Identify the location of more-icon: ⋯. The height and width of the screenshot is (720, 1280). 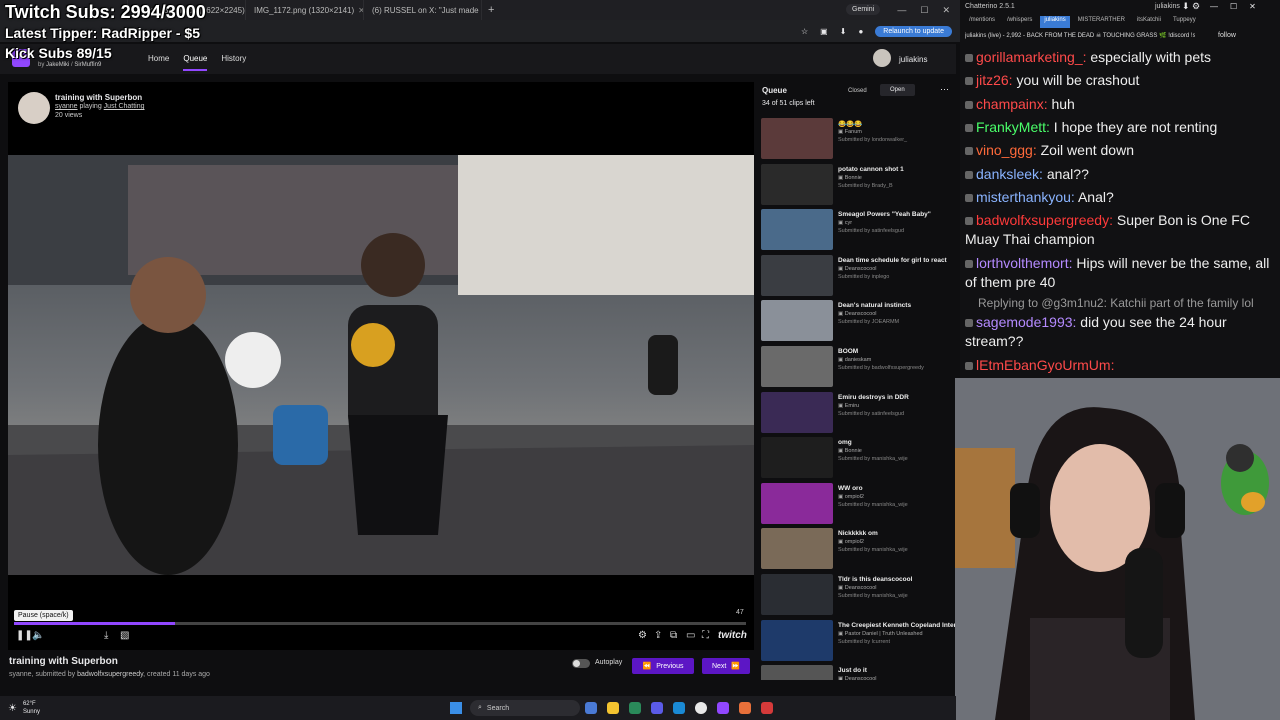
(944, 89).